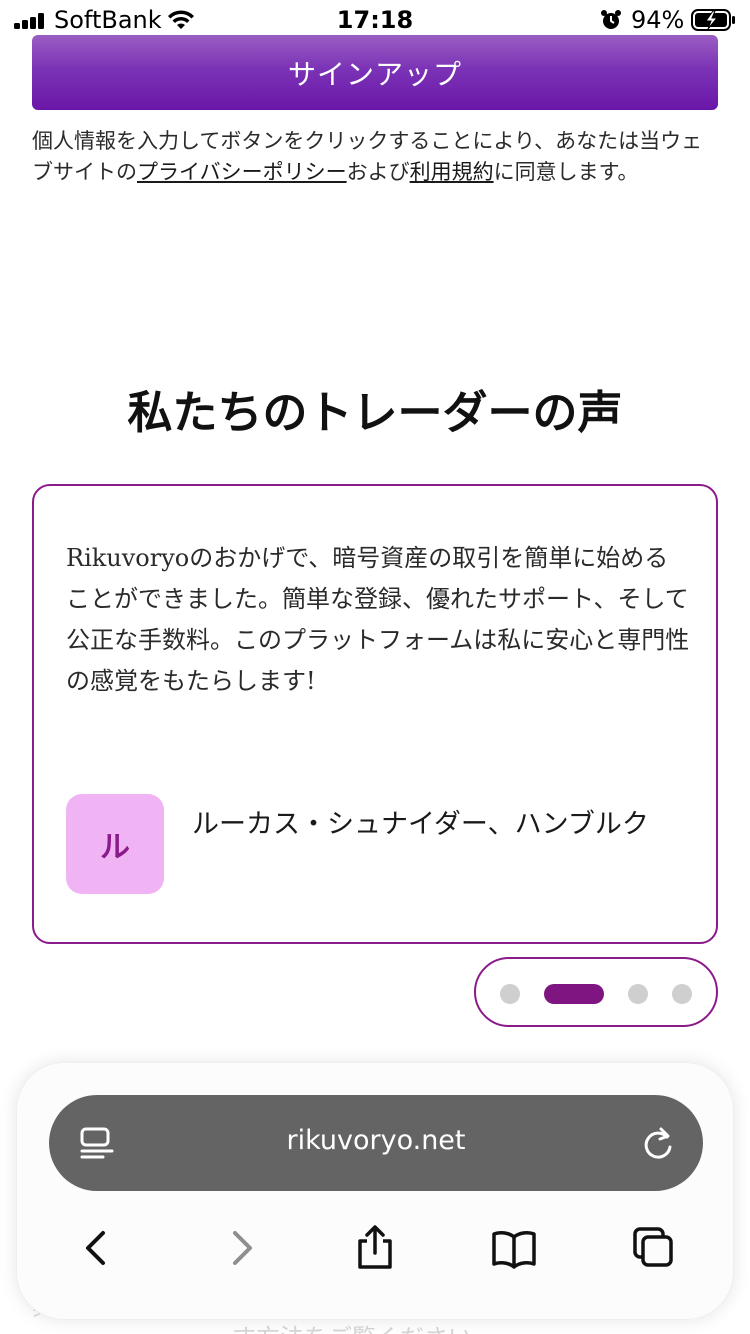  Describe the element at coordinates (375, 1248) in the screenshot. I see `share-icon` at that location.